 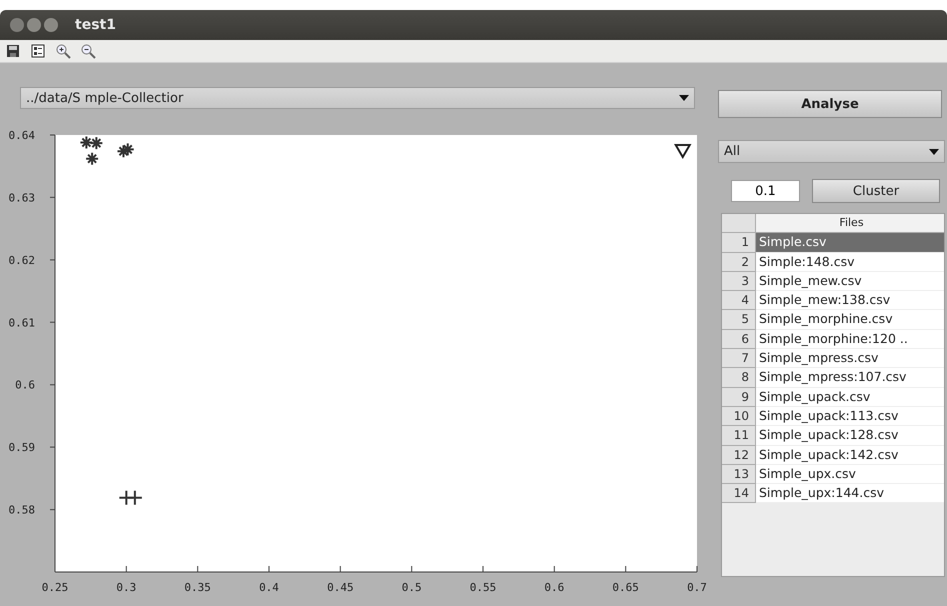 I want to click on path-dropdown: ../data/S mple-Collectior, so click(x=357, y=98).